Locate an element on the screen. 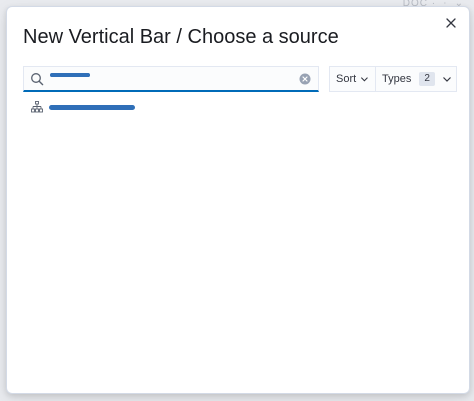 The width and height of the screenshot is (474, 401). types-count-badge: 2 is located at coordinates (427, 79).